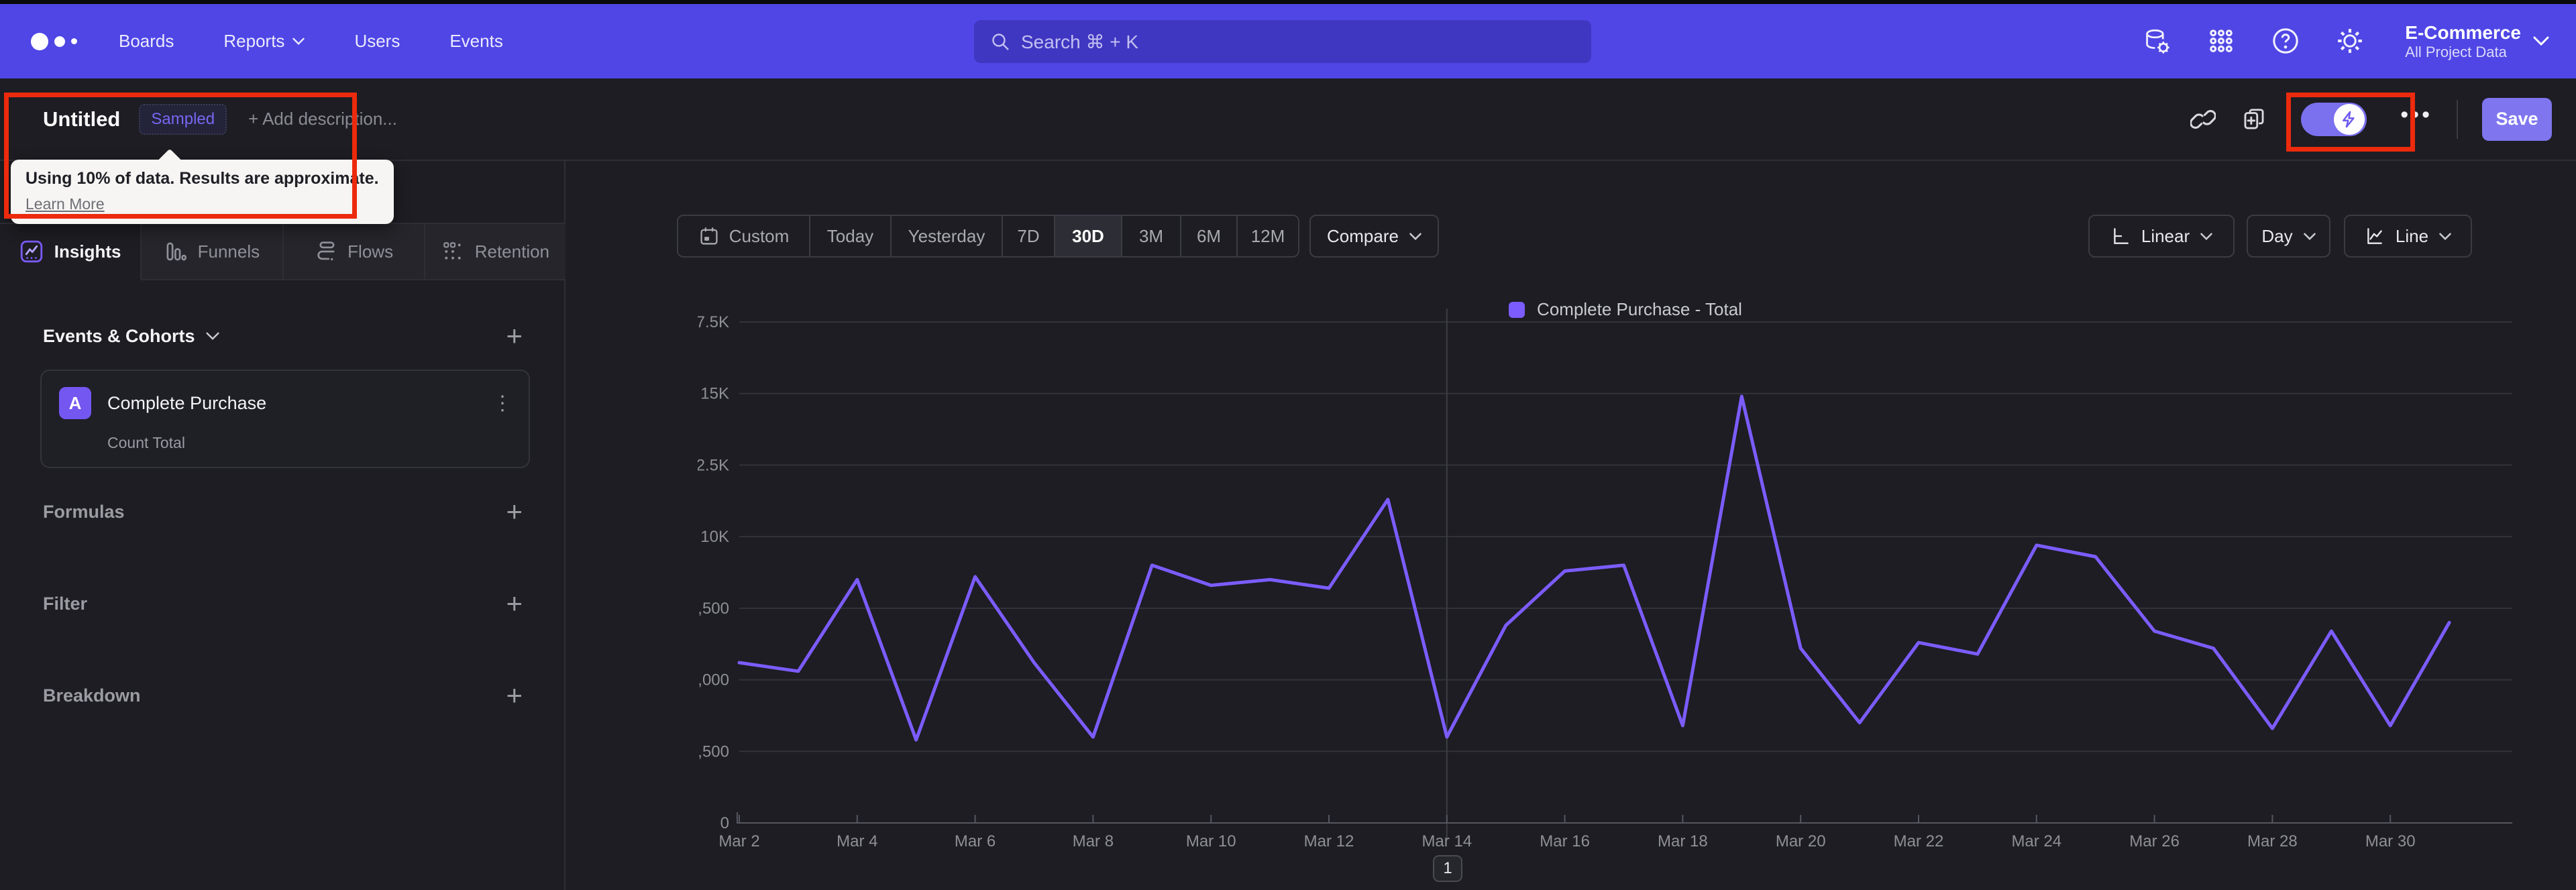  Describe the element at coordinates (514, 512) in the screenshot. I see `add-formulas-button: +` at that location.